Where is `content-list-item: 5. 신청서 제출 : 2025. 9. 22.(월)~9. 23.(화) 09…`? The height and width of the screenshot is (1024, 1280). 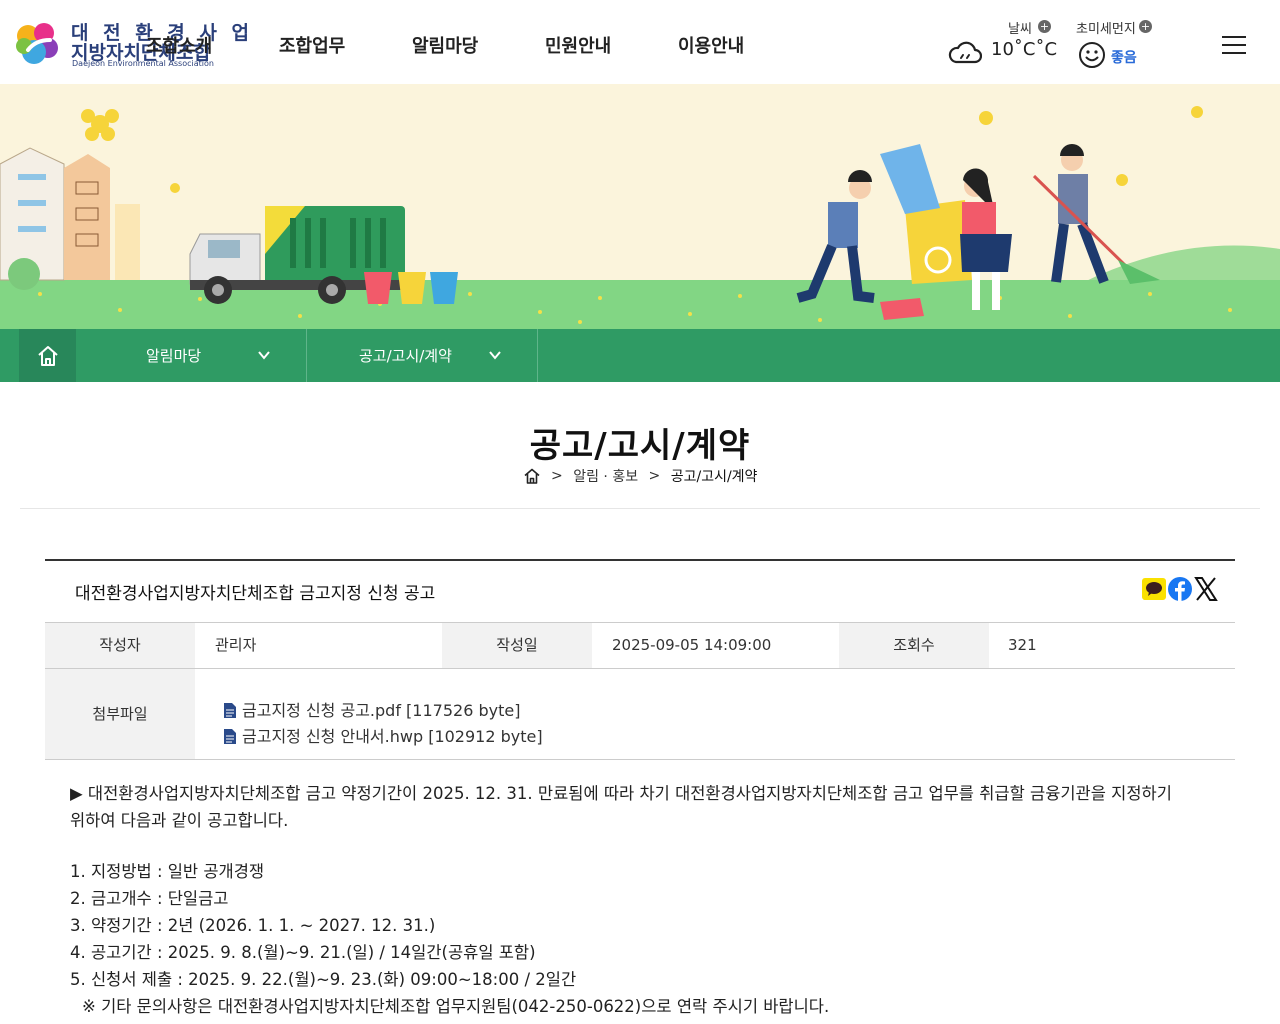 content-list-item: 5. 신청서 제출 : 2025. 9. 22.(월)~9. 23.(화) 09… is located at coordinates (323, 979).